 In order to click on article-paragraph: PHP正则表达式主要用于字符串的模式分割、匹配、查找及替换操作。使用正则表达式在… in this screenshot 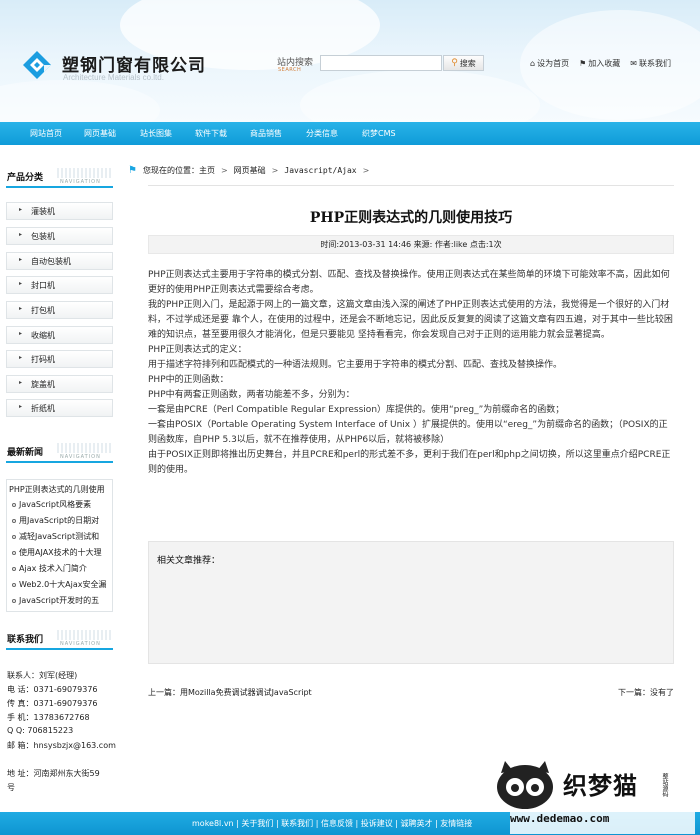, I will do `click(409, 282)`.